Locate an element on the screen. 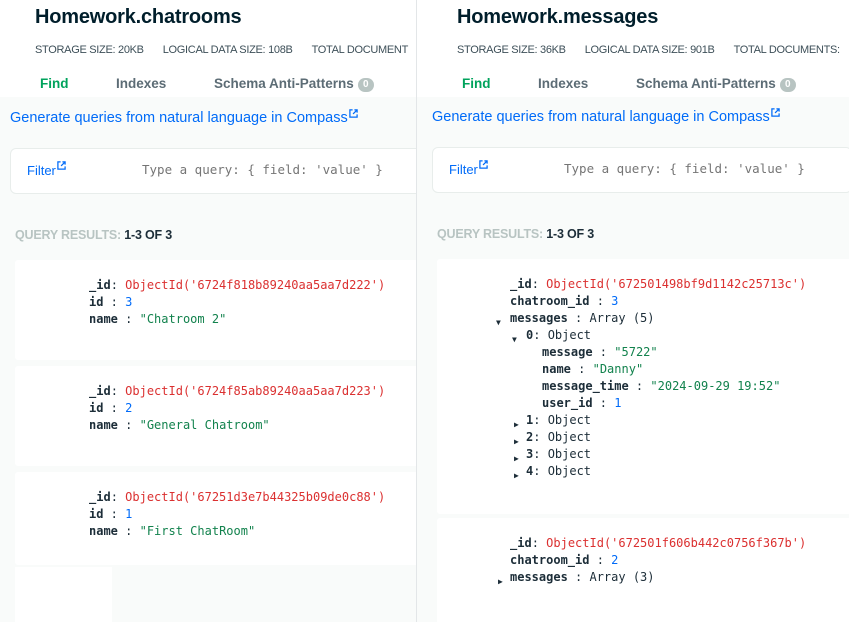  namespace-title: Homework.messages is located at coordinates (558, 17).